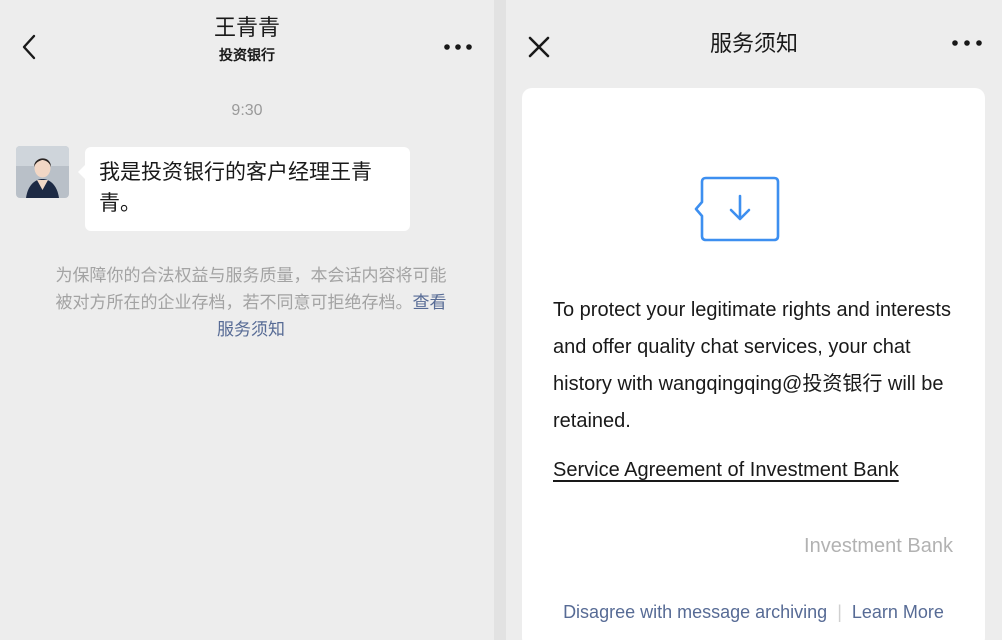 Image resolution: width=1002 pixels, height=640 pixels. Describe the element at coordinates (695, 612) in the screenshot. I see `disagree-archiving-link: Disagree with message archiving` at that location.